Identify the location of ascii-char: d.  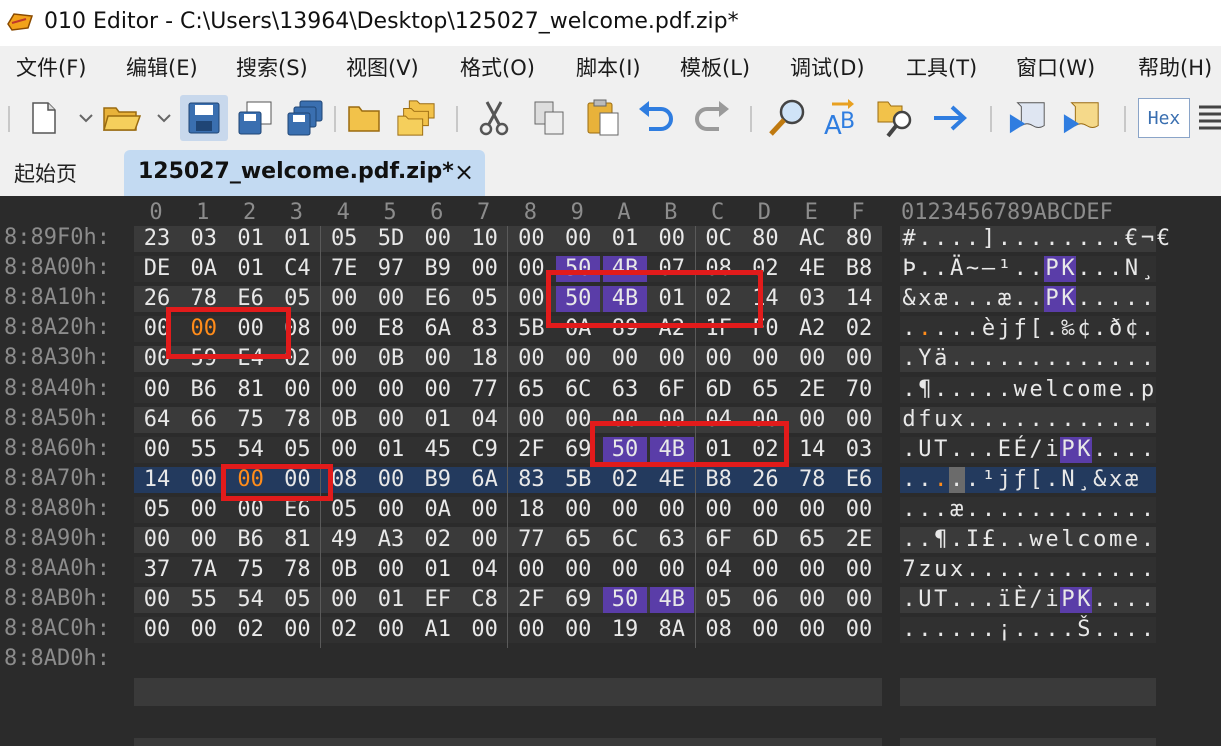
(909, 420).